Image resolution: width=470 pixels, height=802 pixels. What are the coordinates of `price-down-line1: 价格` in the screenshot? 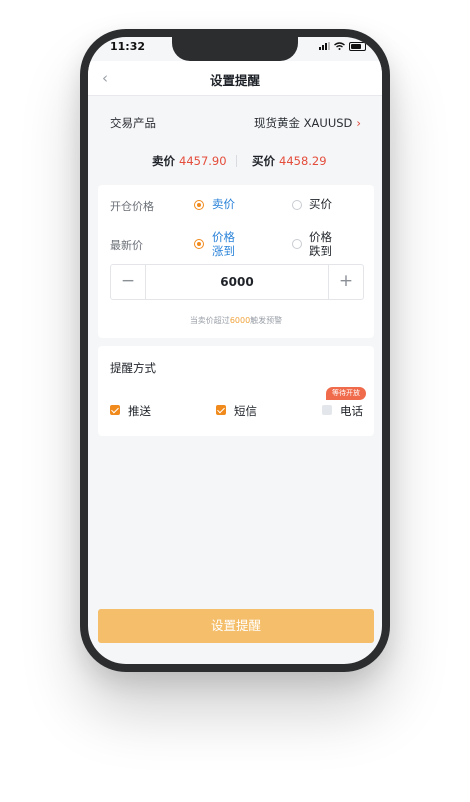 It's located at (320, 237).